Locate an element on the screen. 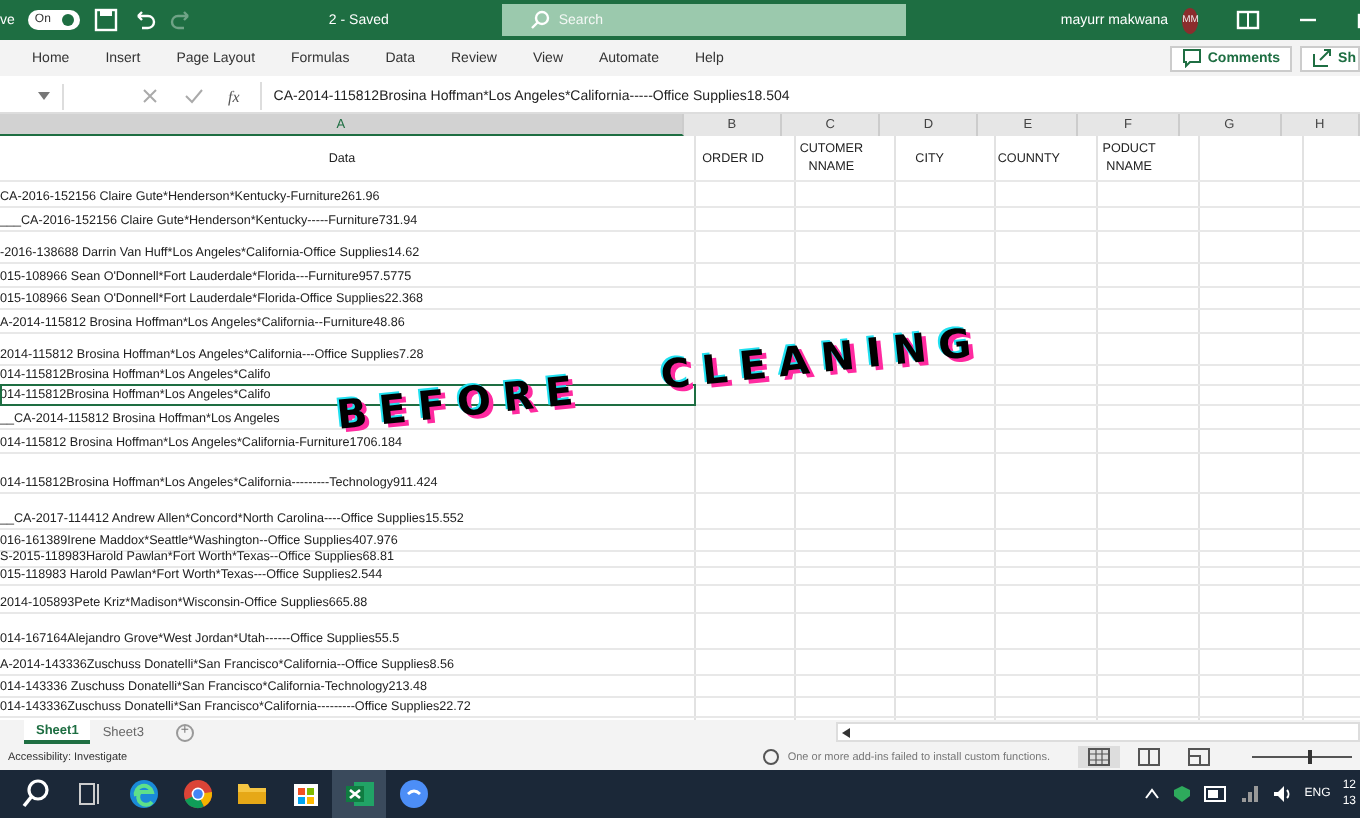 This screenshot has width=1360, height=818. shield-icon is located at coordinates (1182, 794).